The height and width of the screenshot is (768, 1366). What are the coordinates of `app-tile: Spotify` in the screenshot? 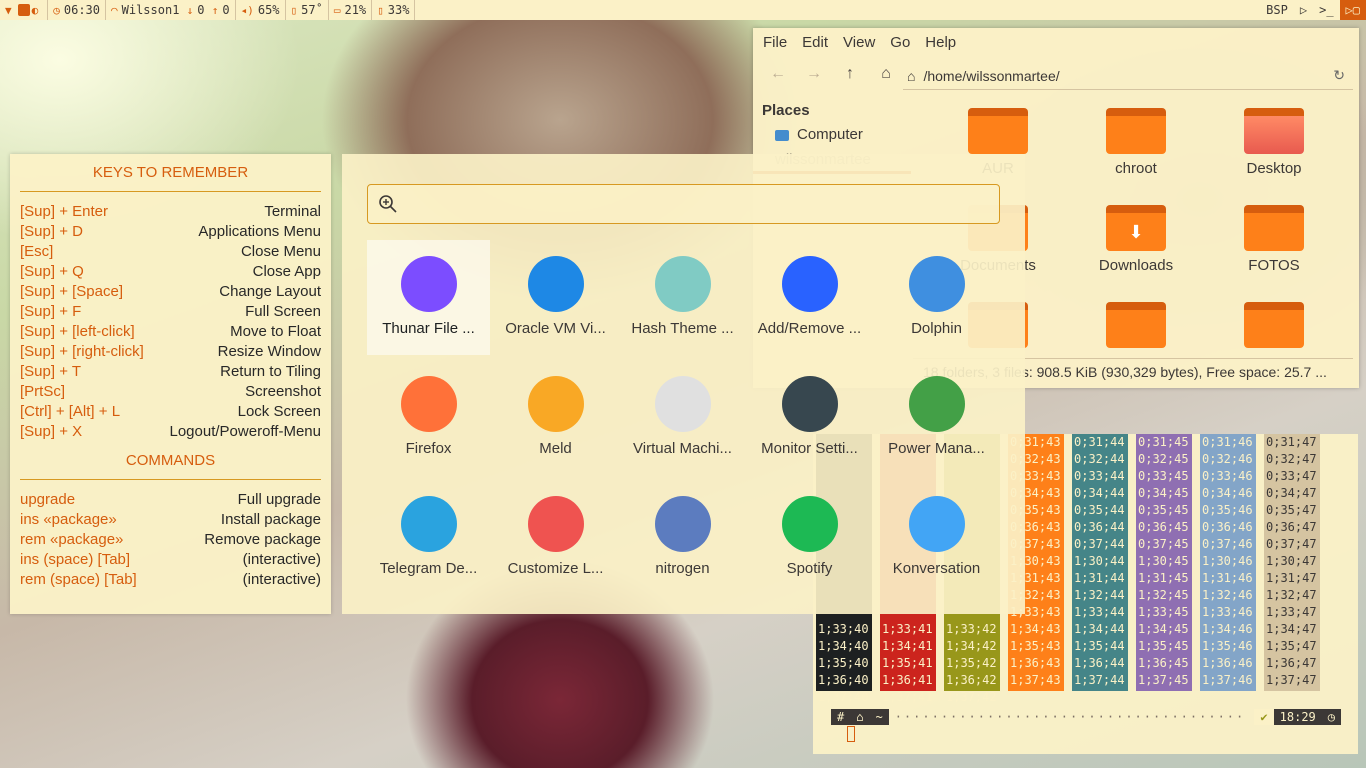 It's located at (809, 537).